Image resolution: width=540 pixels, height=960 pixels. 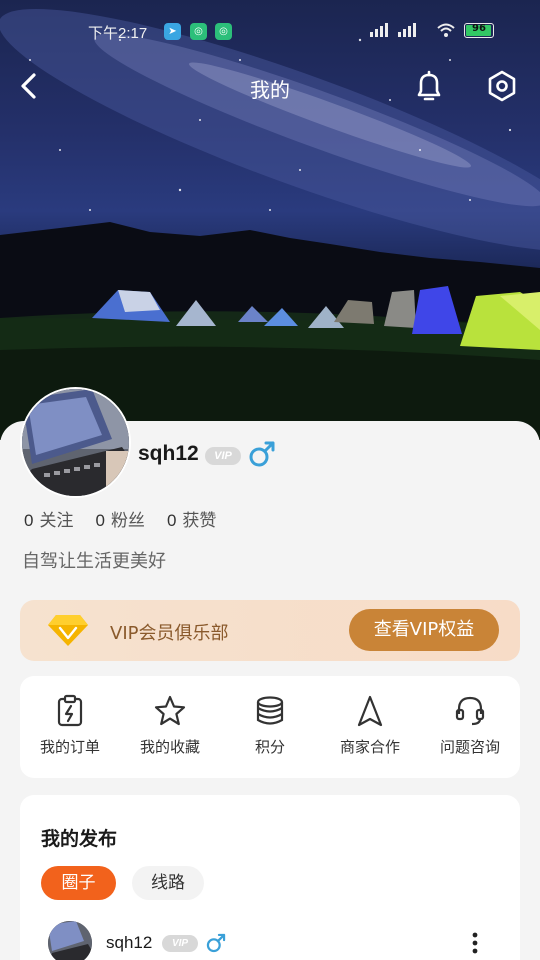 I want to click on battery-indicator: 96, so click(x=479, y=30).